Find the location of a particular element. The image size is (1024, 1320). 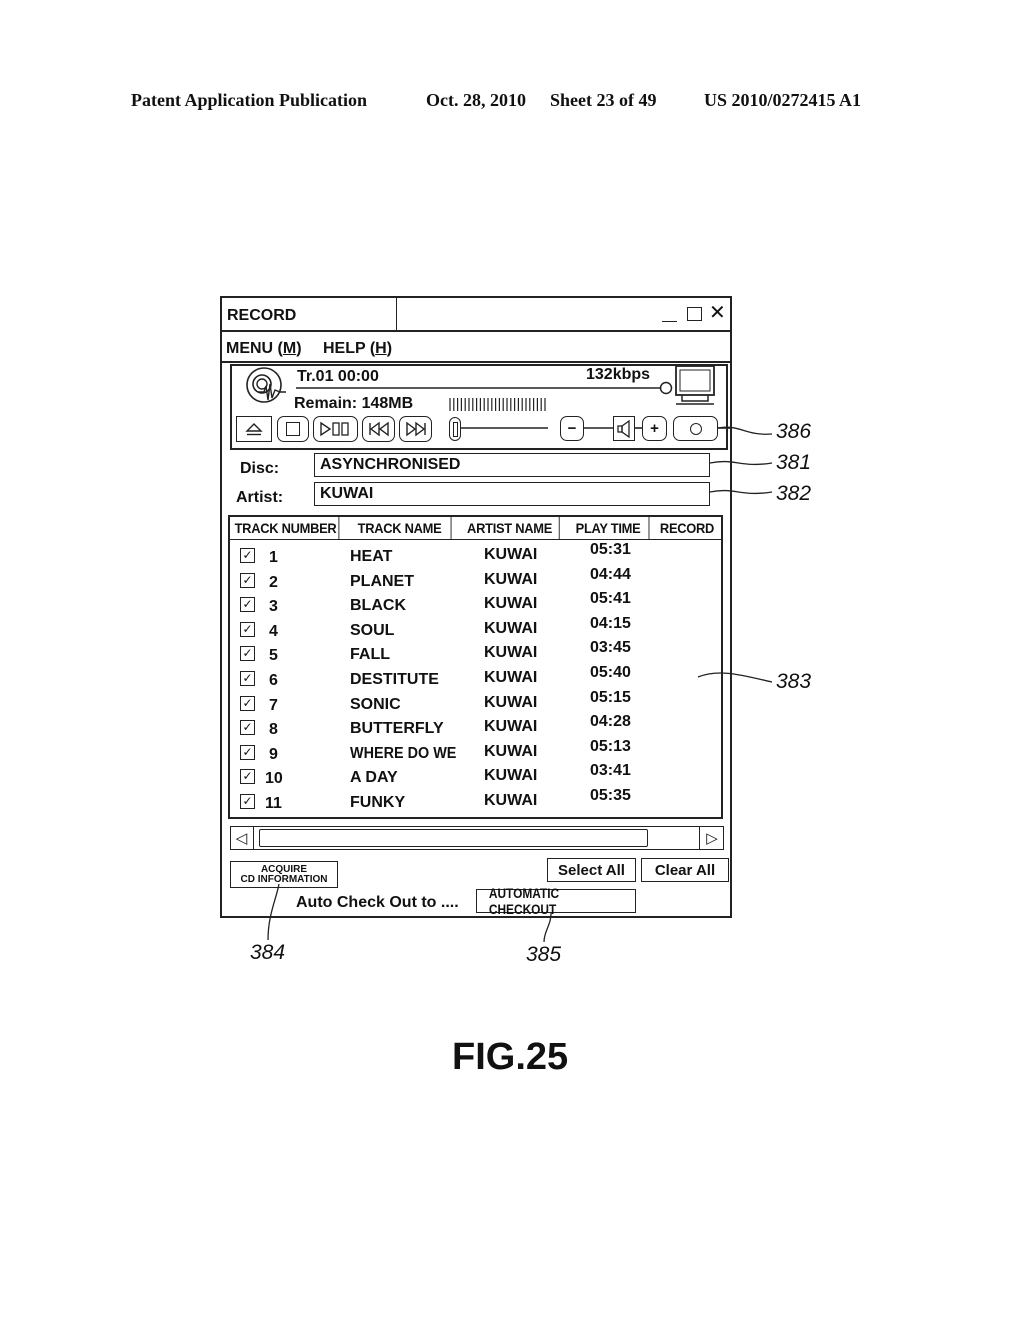

next-icon is located at coordinates (415, 429).